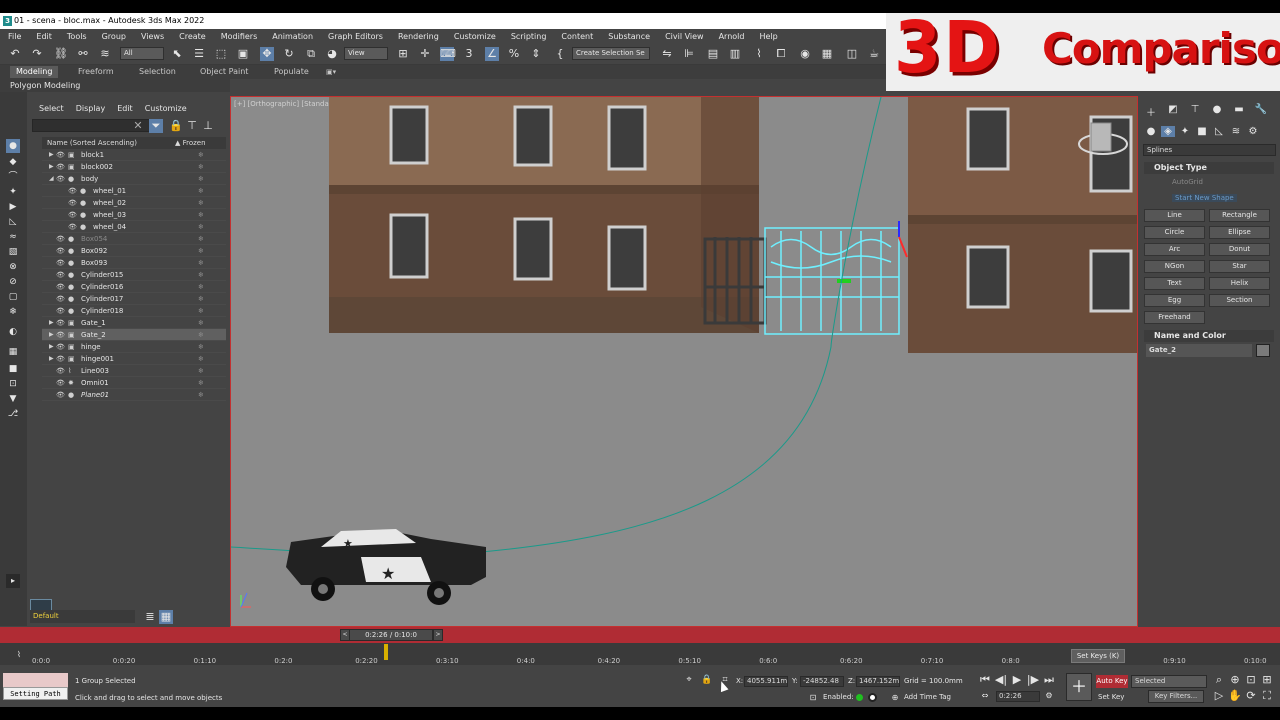  I want to click on render-setup-icon: ▦, so click(827, 54).